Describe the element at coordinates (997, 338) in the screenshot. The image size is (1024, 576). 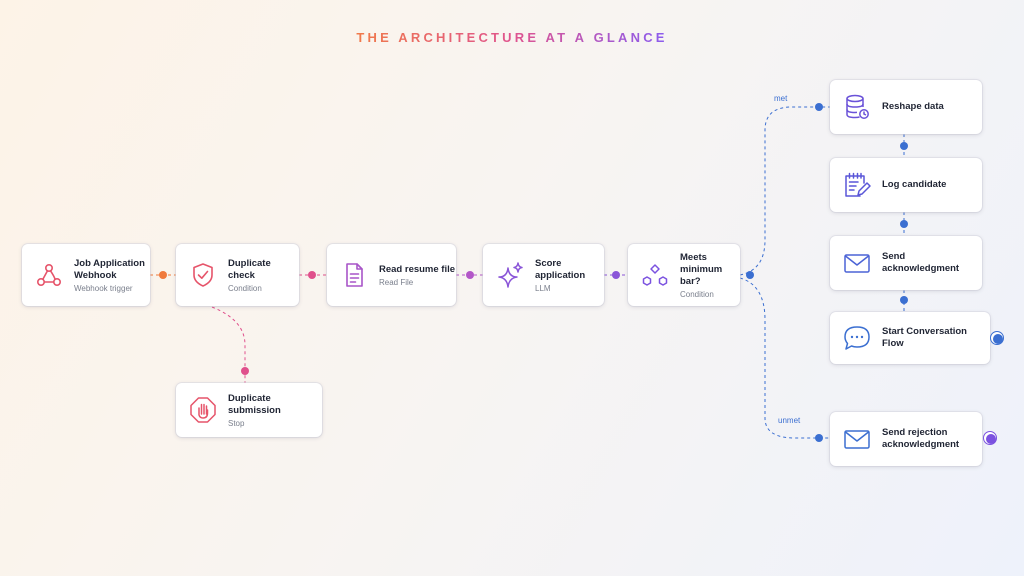
I see `end-terminal-conversation` at that location.